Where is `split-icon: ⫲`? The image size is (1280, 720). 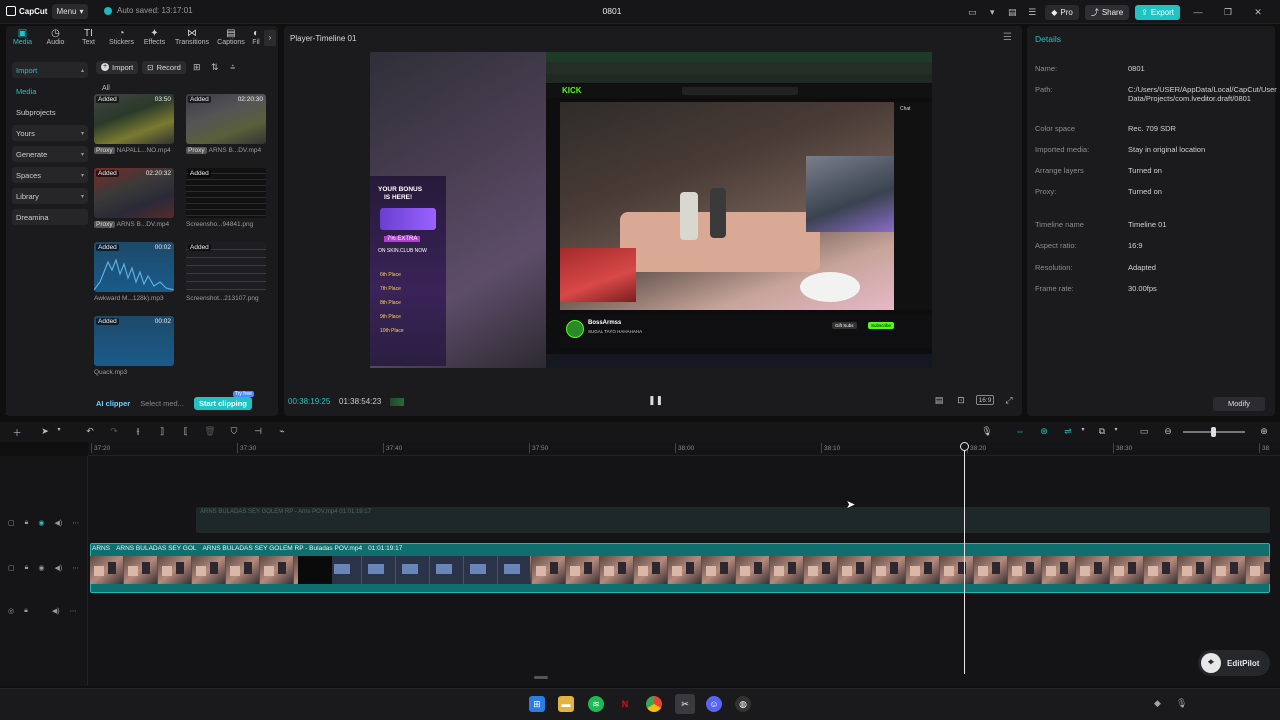
split-icon: ⫲ is located at coordinates (138, 431).